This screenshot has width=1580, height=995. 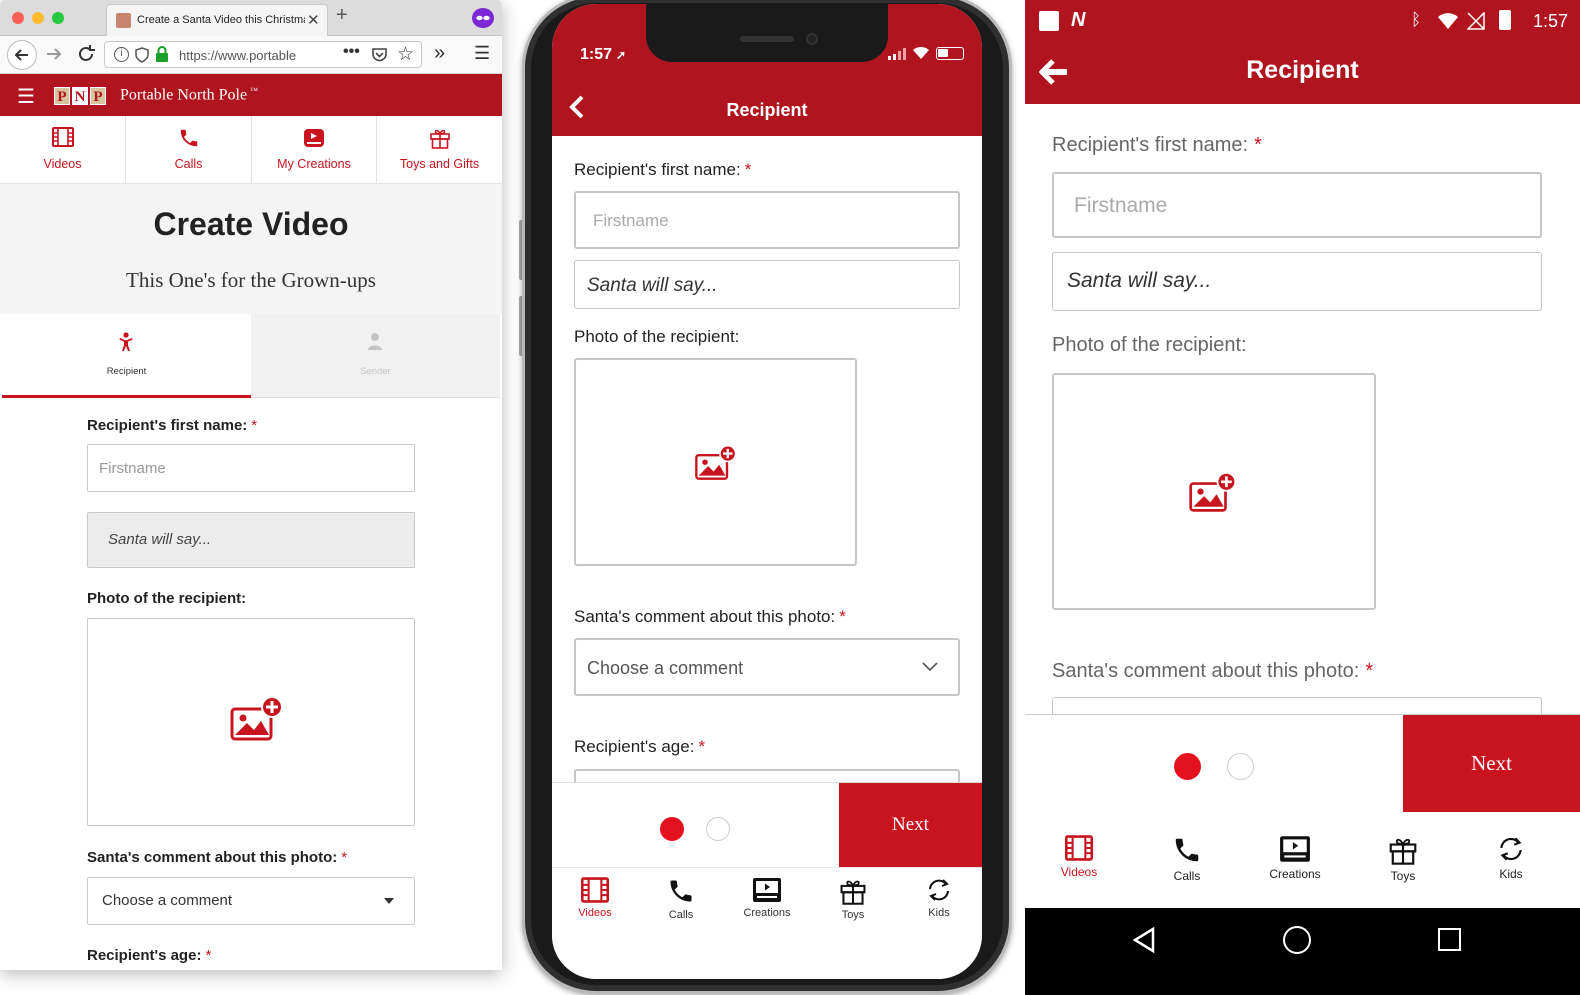 What do you see at coordinates (98, 96) in the screenshot?
I see `logo-letter-p-2: P` at bounding box center [98, 96].